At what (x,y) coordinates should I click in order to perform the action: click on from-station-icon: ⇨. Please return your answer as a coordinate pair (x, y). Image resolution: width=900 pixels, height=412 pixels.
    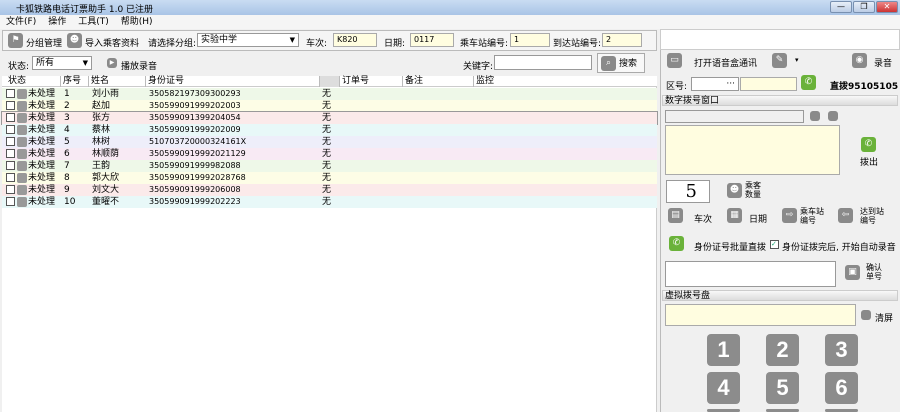
    Looking at the image, I should click on (789, 215).